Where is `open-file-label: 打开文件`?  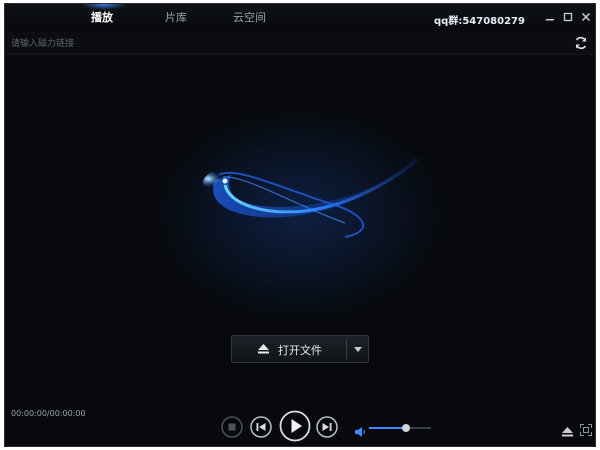 open-file-label: 打开文件 is located at coordinates (300, 350).